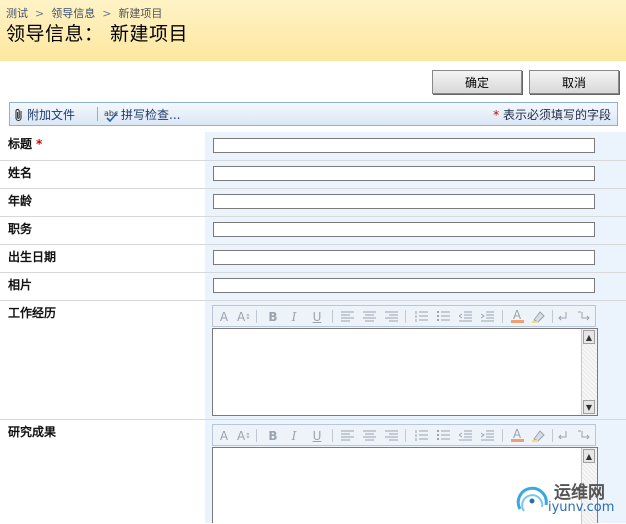 This screenshot has height=524, width=626. Describe the element at coordinates (556, 115) in the screenshot. I see `required-note-text: 表示必须填写的字段` at that location.